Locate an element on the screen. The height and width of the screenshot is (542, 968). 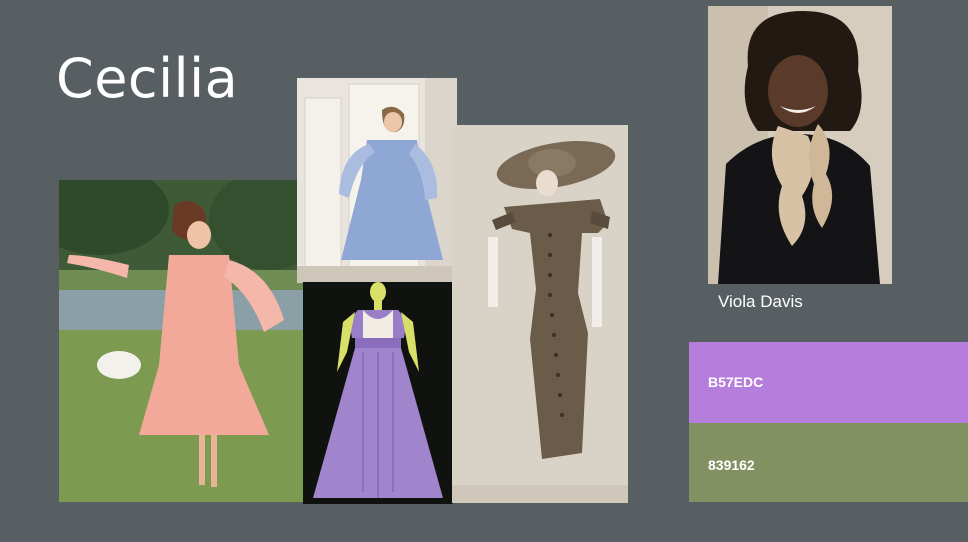
swatch-hex-label: B57EDC is located at coordinates (736, 382).